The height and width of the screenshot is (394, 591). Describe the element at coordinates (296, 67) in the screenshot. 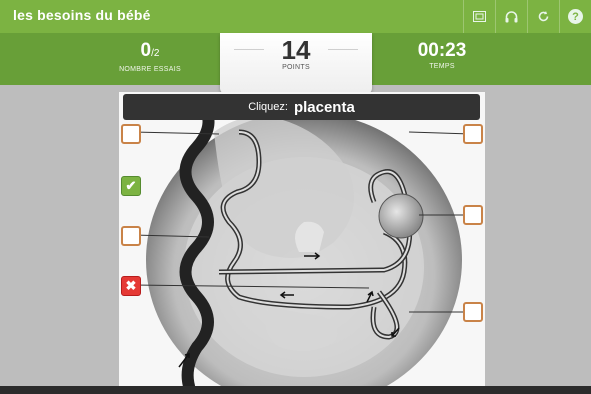

I see `points-label: POINTS` at that location.